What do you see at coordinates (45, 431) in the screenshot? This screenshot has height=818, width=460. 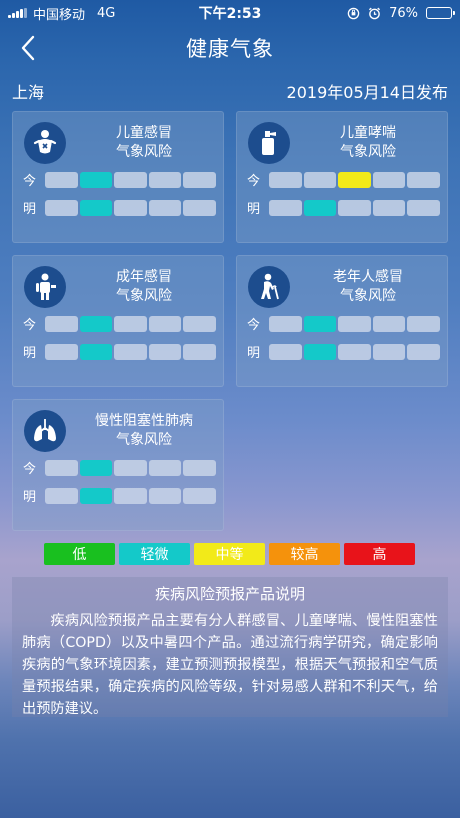 I see `lungs-icon` at bounding box center [45, 431].